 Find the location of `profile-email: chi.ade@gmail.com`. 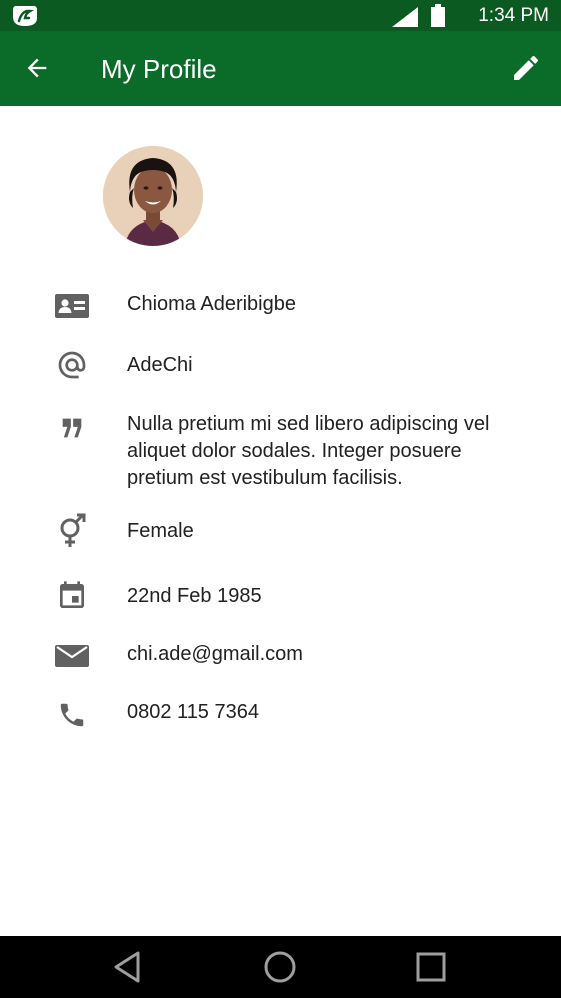

profile-email: chi.ade@gmail.com is located at coordinates (215, 654).